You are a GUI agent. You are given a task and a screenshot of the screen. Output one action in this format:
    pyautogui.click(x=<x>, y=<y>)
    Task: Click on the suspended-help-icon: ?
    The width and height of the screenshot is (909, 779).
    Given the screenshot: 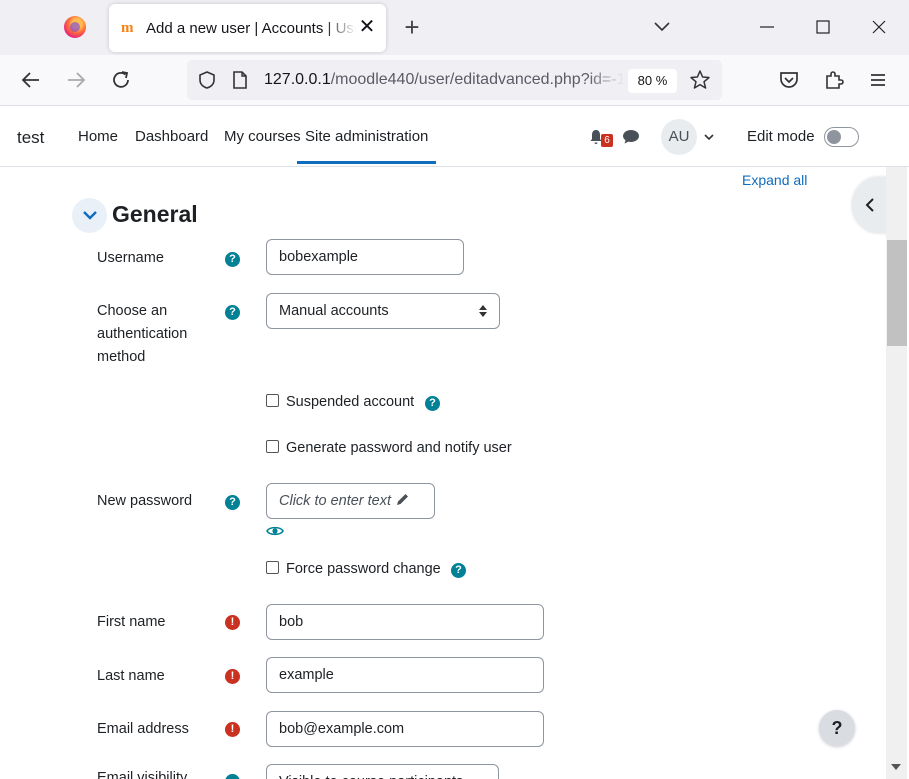 What is the action you would take?
    pyautogui.click(x=432, y=403)
    